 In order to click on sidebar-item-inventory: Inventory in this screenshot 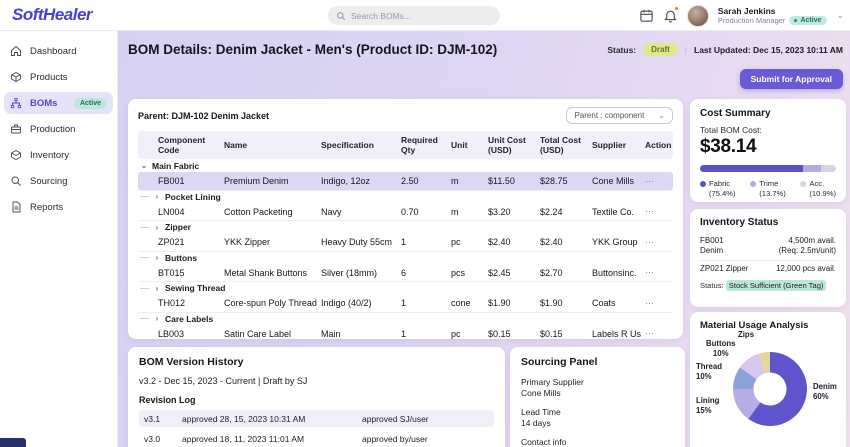, I will do `click(58, 155)`.